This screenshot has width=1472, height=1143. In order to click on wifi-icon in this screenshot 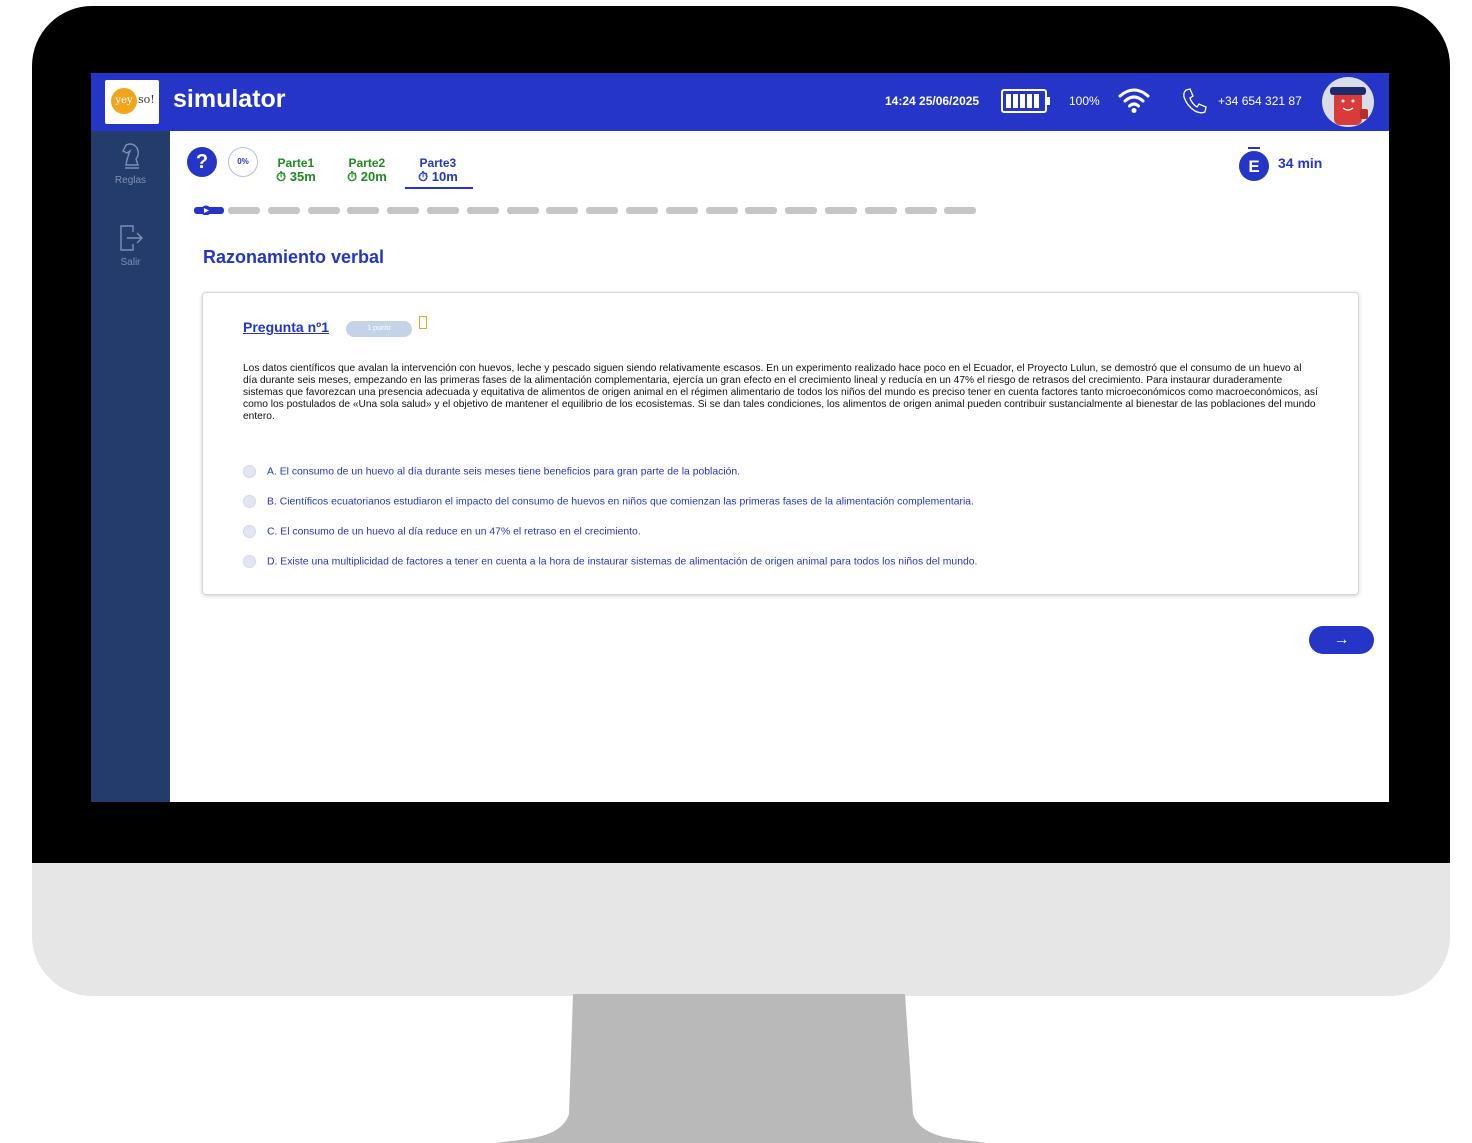, I will do `click(1134, 100)`.